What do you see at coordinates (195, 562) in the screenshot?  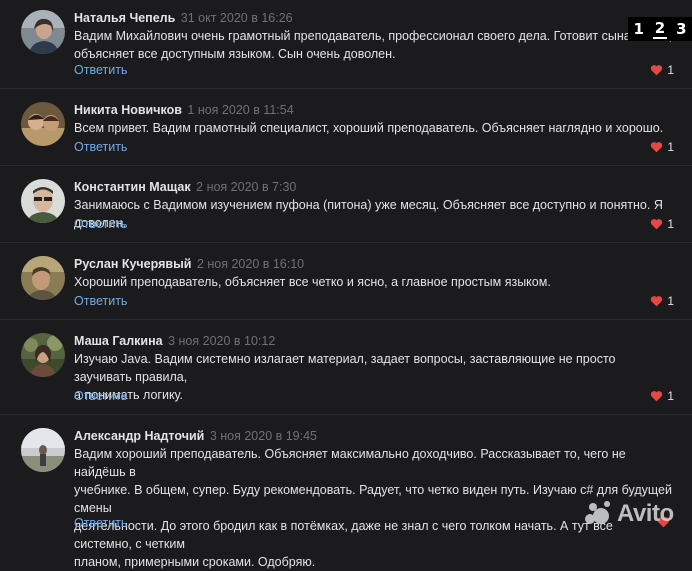 I see `comment-text-line: планом, примерными сроками. Одобряю.` at bounding box center [195, 562].